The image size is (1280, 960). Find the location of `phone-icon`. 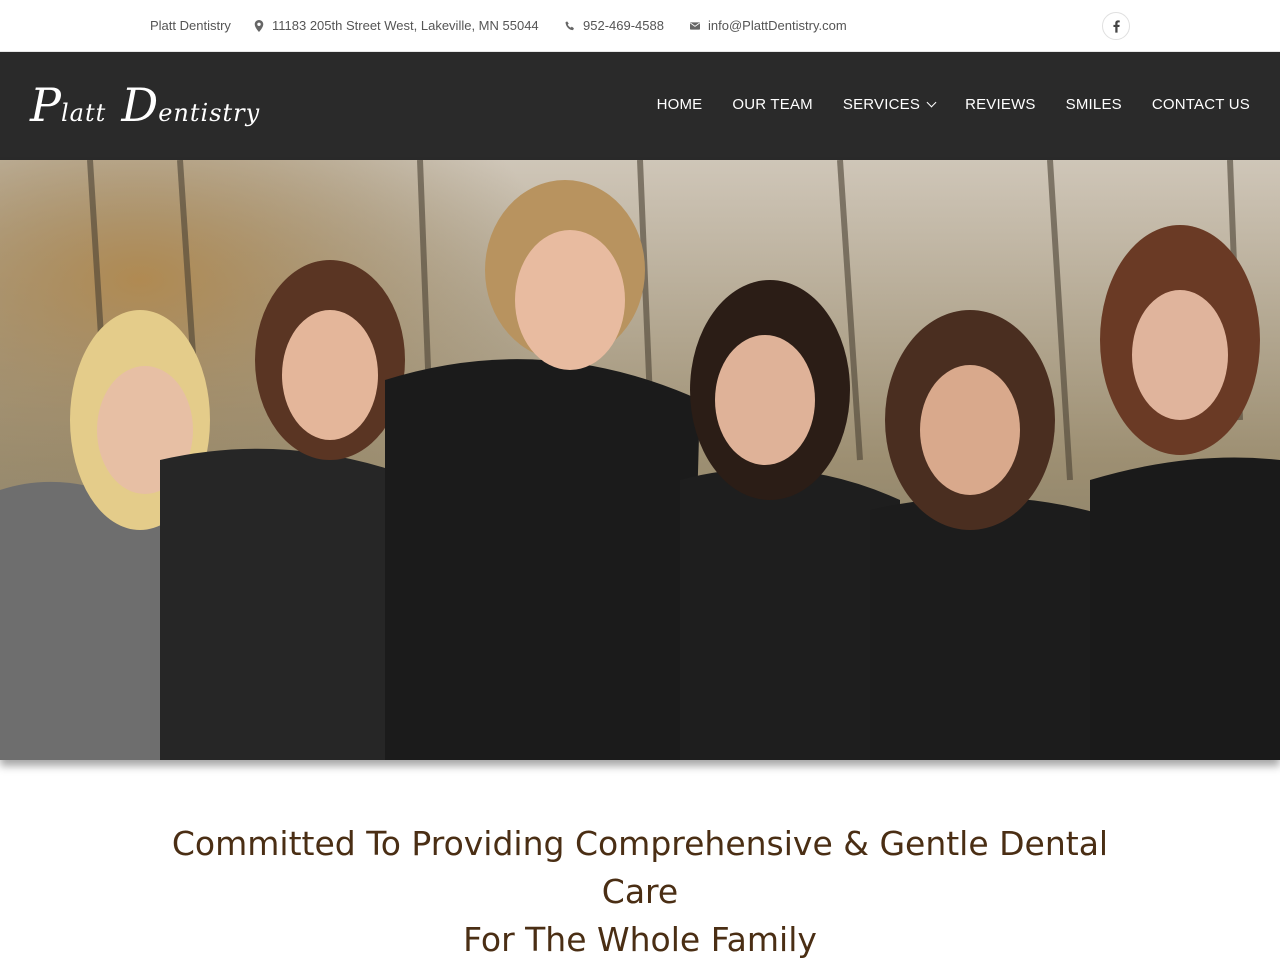

phone-icon is located at coordinates (569, 25).